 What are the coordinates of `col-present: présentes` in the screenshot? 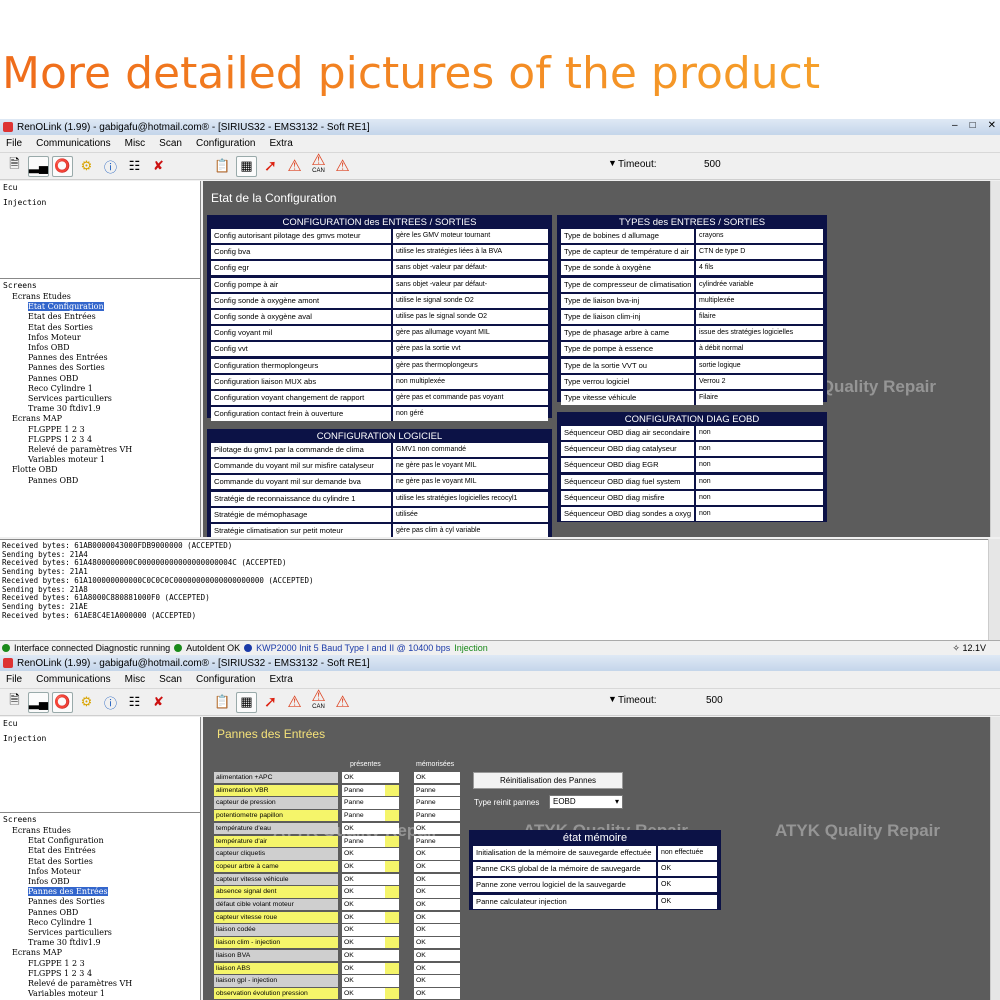 It's located at (365, 764).